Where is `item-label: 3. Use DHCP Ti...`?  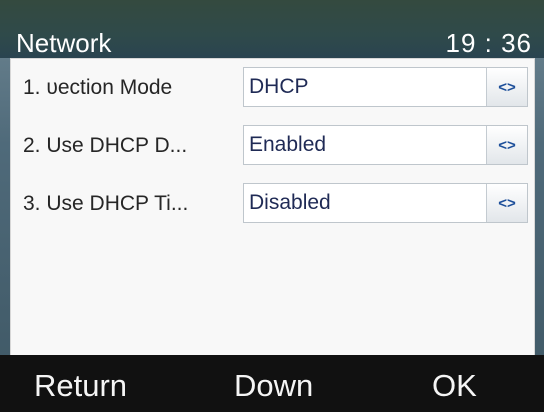 item-label: 3. Use DHCP Ti... is located at coordinates (106, 203).